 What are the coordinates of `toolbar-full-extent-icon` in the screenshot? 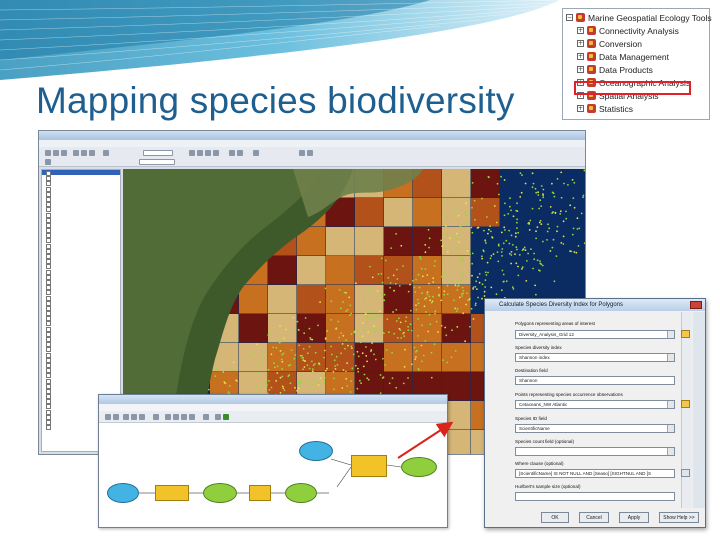 It's located at (216, 153).